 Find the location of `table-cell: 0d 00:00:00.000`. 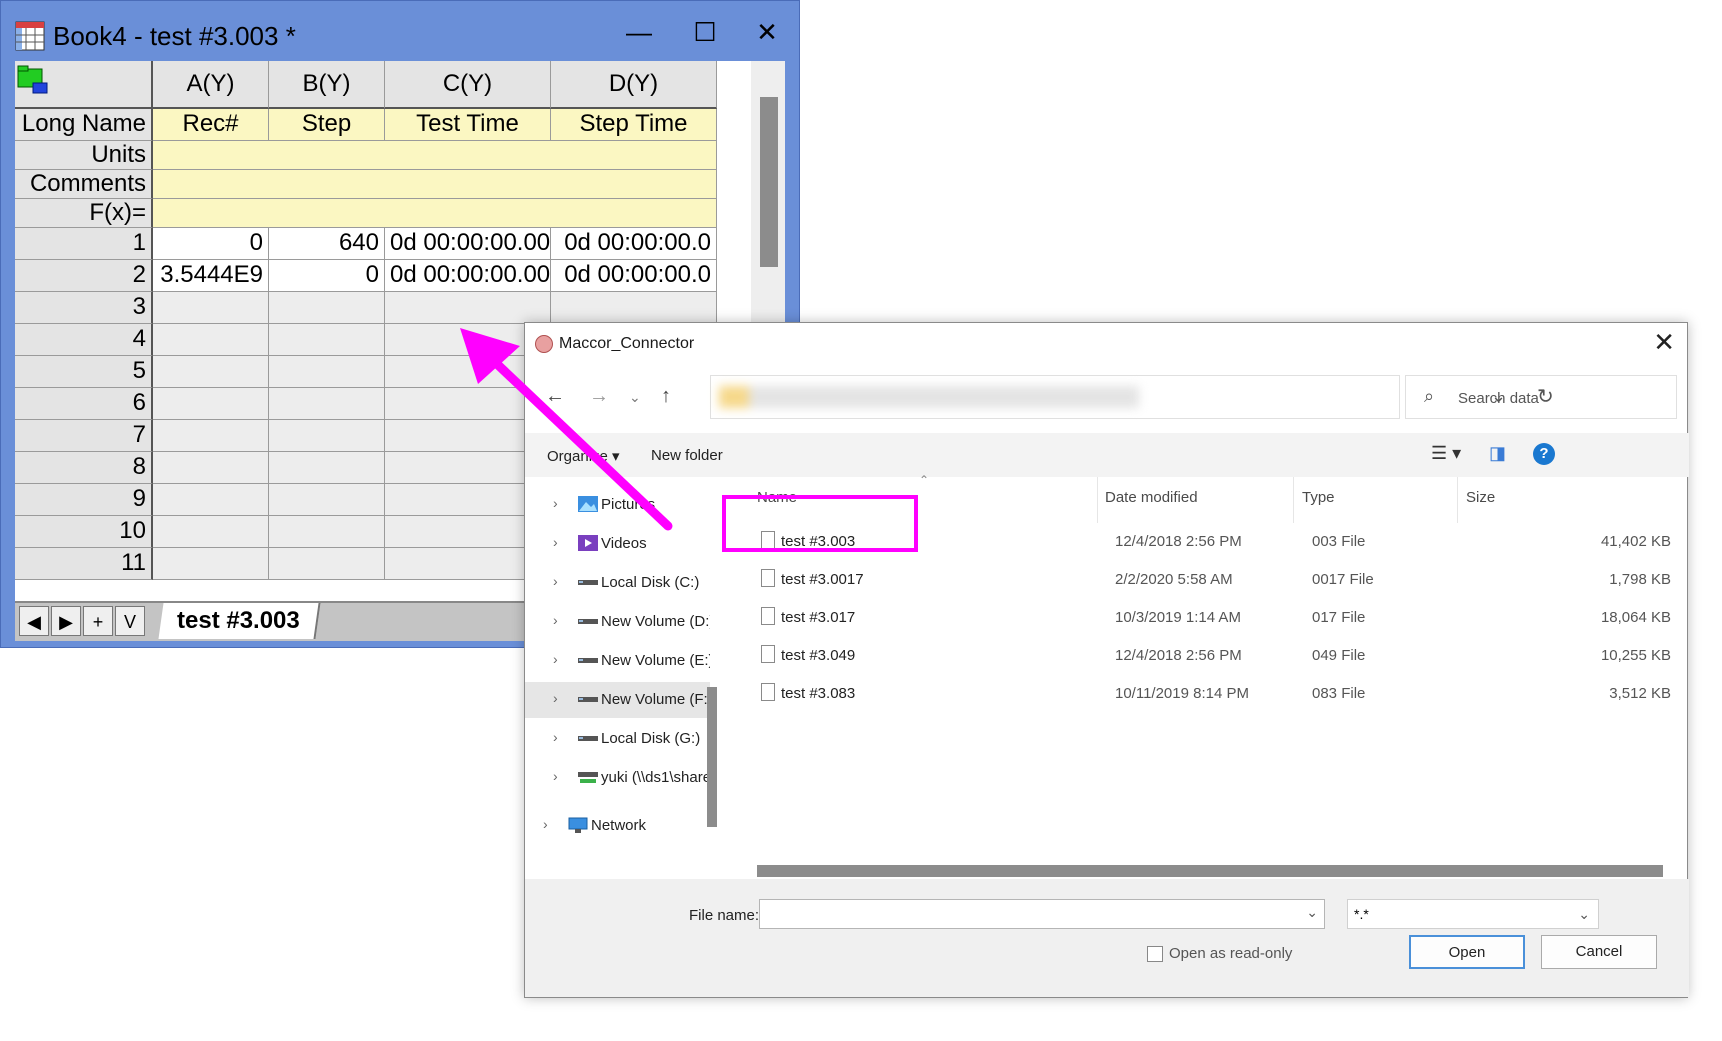

table-cell: 0d 00:00:00.000 is located at coordinates (468, 276).